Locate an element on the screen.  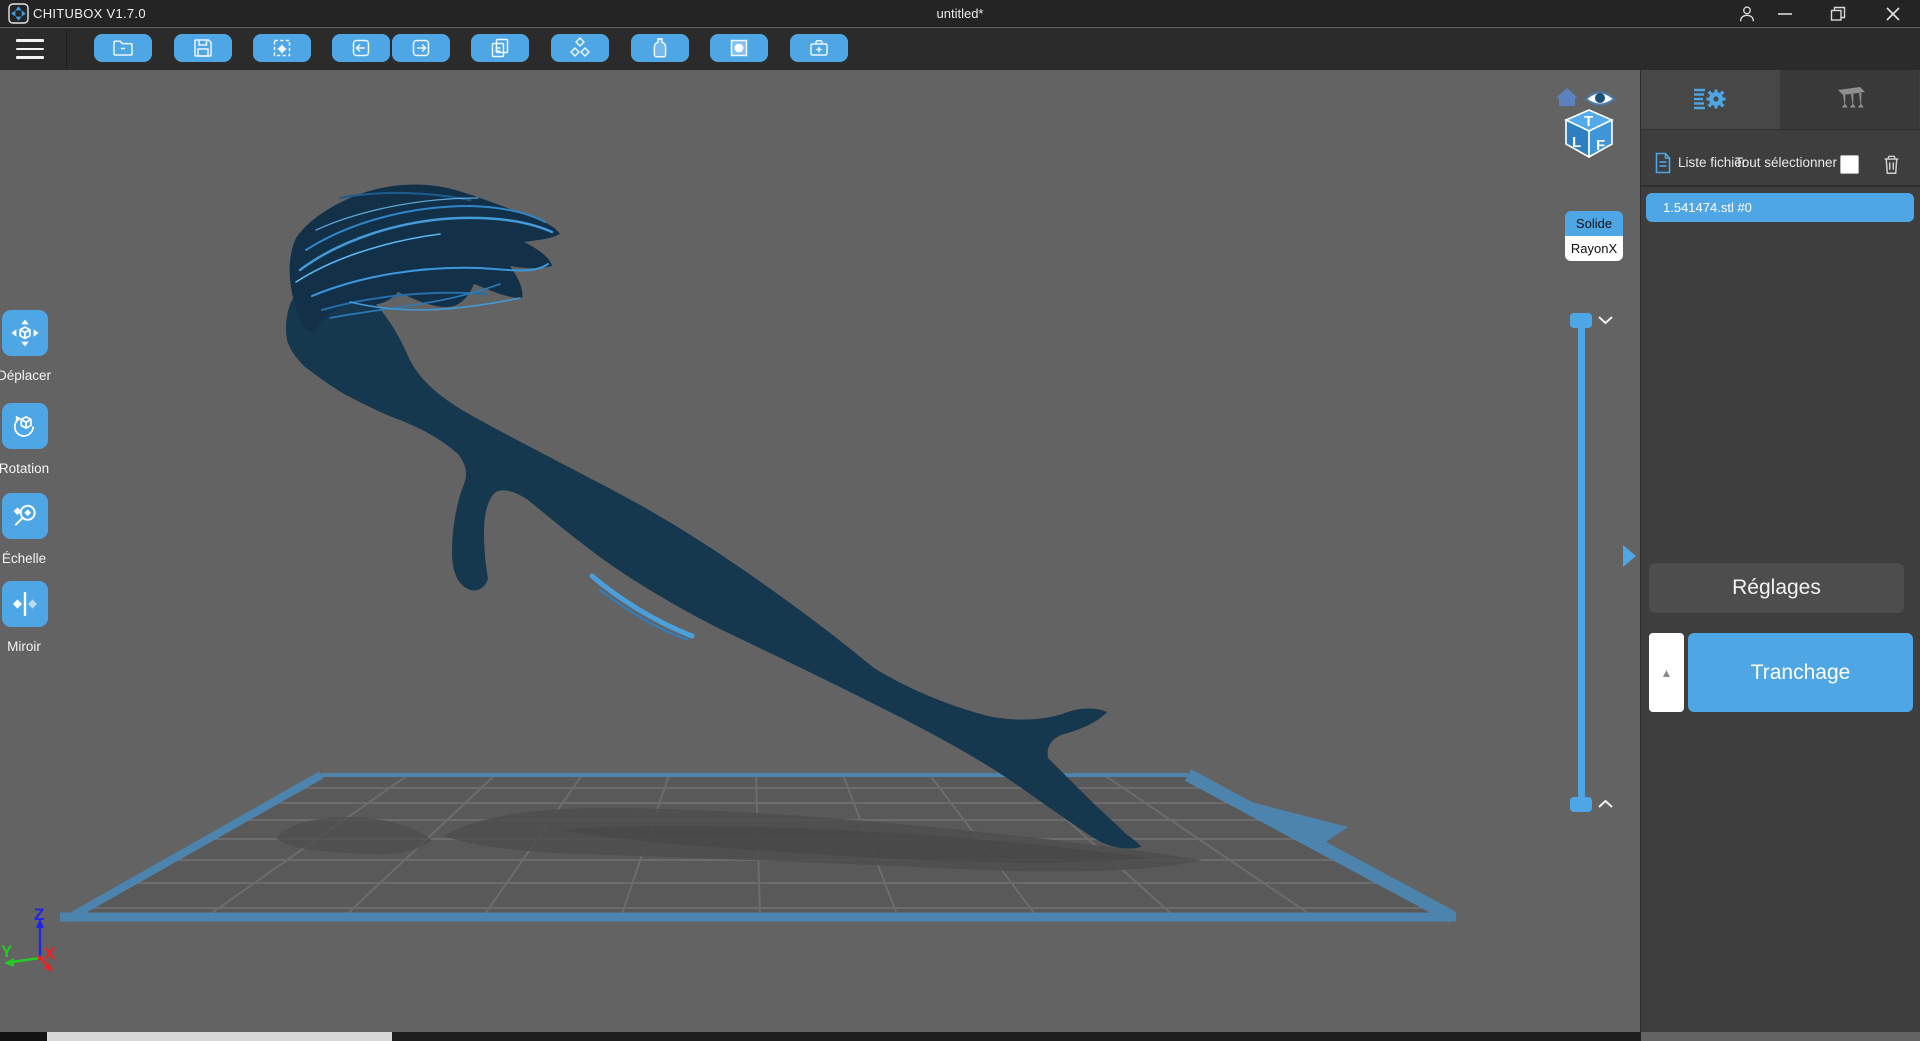
select-all-label: Tout sélectionner is located at coordinates (1785, 162).